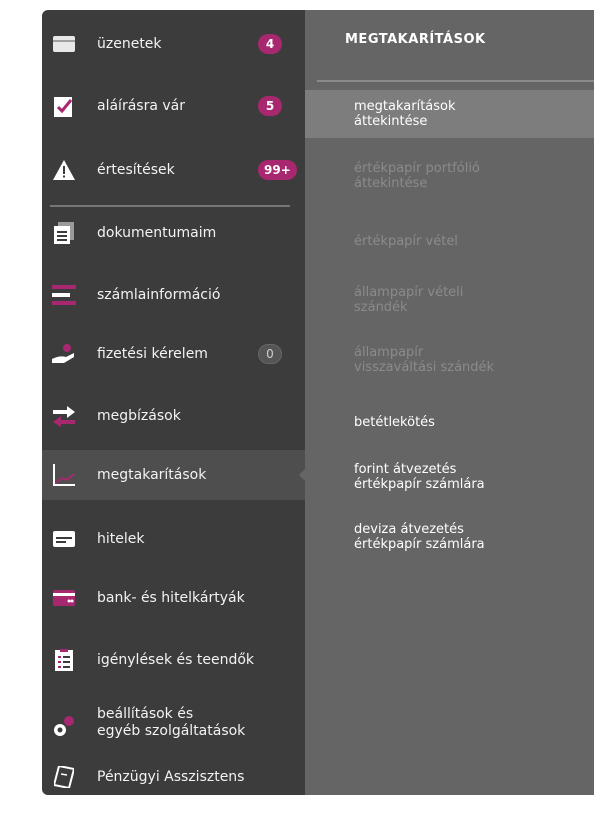  I want to click on submenu-item-label: értékpapír portfólió áttekintése, so click(417, 176).